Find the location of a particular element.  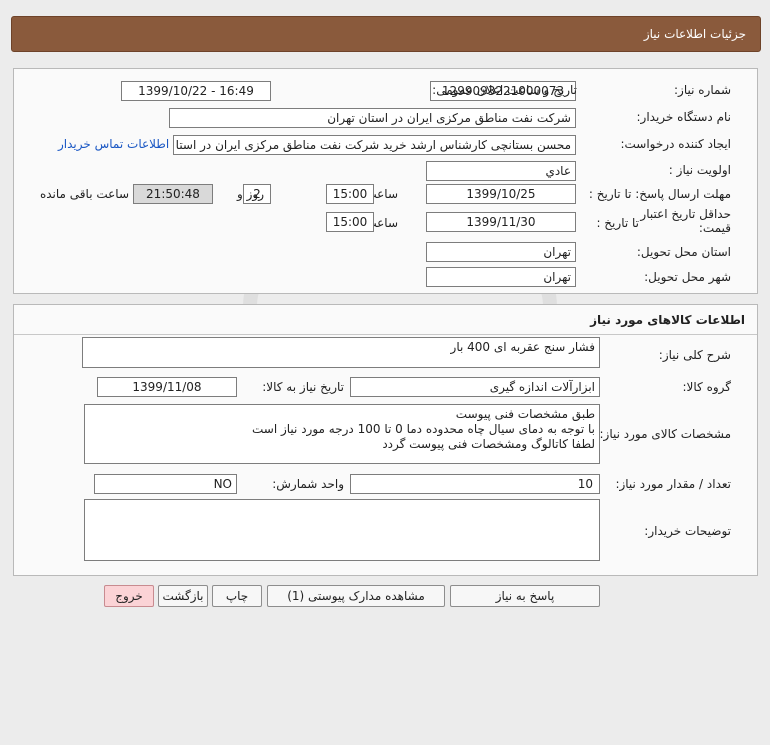

validity-date-field: 1399/11/30 is located at coordinates (501, 222).